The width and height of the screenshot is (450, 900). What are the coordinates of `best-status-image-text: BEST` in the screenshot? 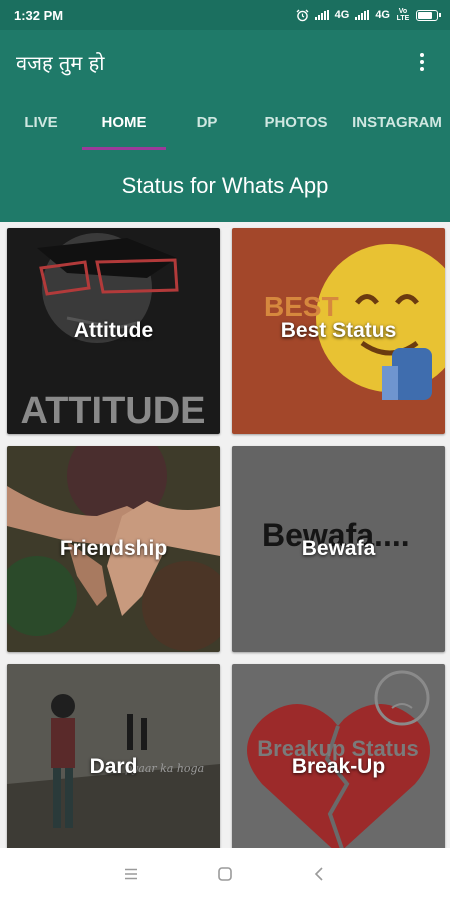 It's located at (301, 306).